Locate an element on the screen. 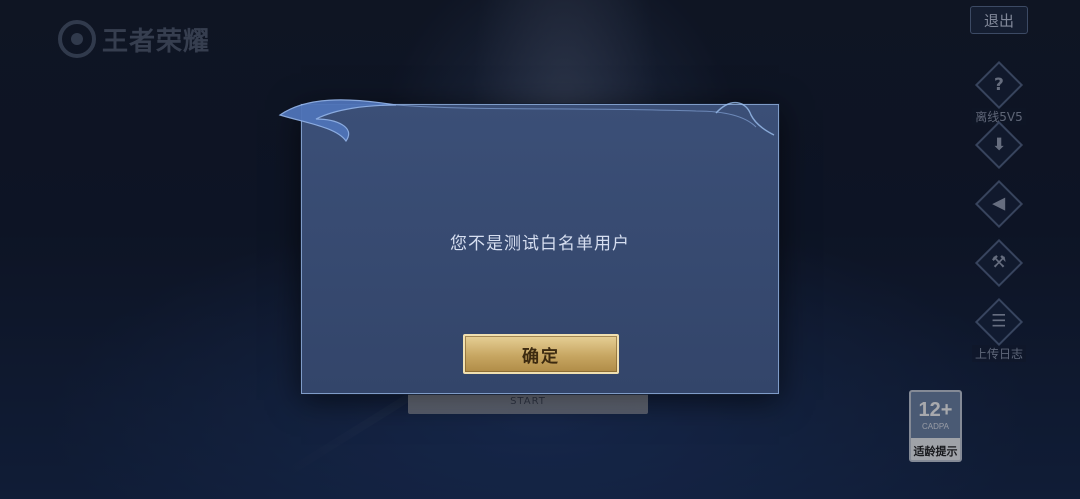  dialog-message: 您不是测试白名单用户 is located at coordinates (540, 244).